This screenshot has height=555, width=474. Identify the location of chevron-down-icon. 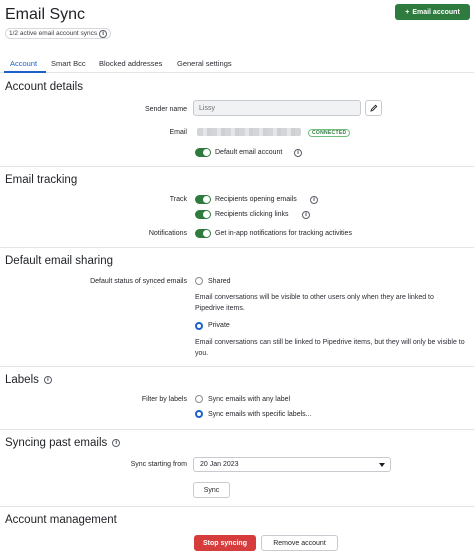
(382, 465).